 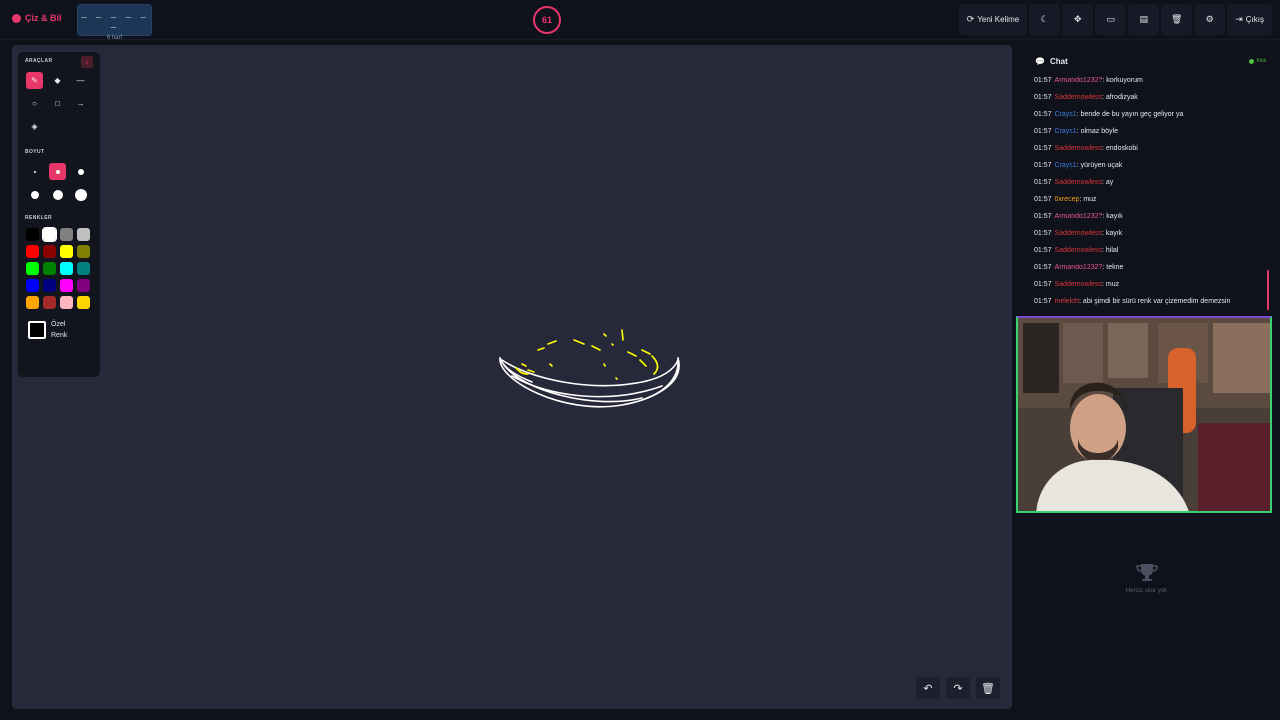 I want to click on new-word-button: ⟳ Yeni Kelime, so click(x=993, y=19).